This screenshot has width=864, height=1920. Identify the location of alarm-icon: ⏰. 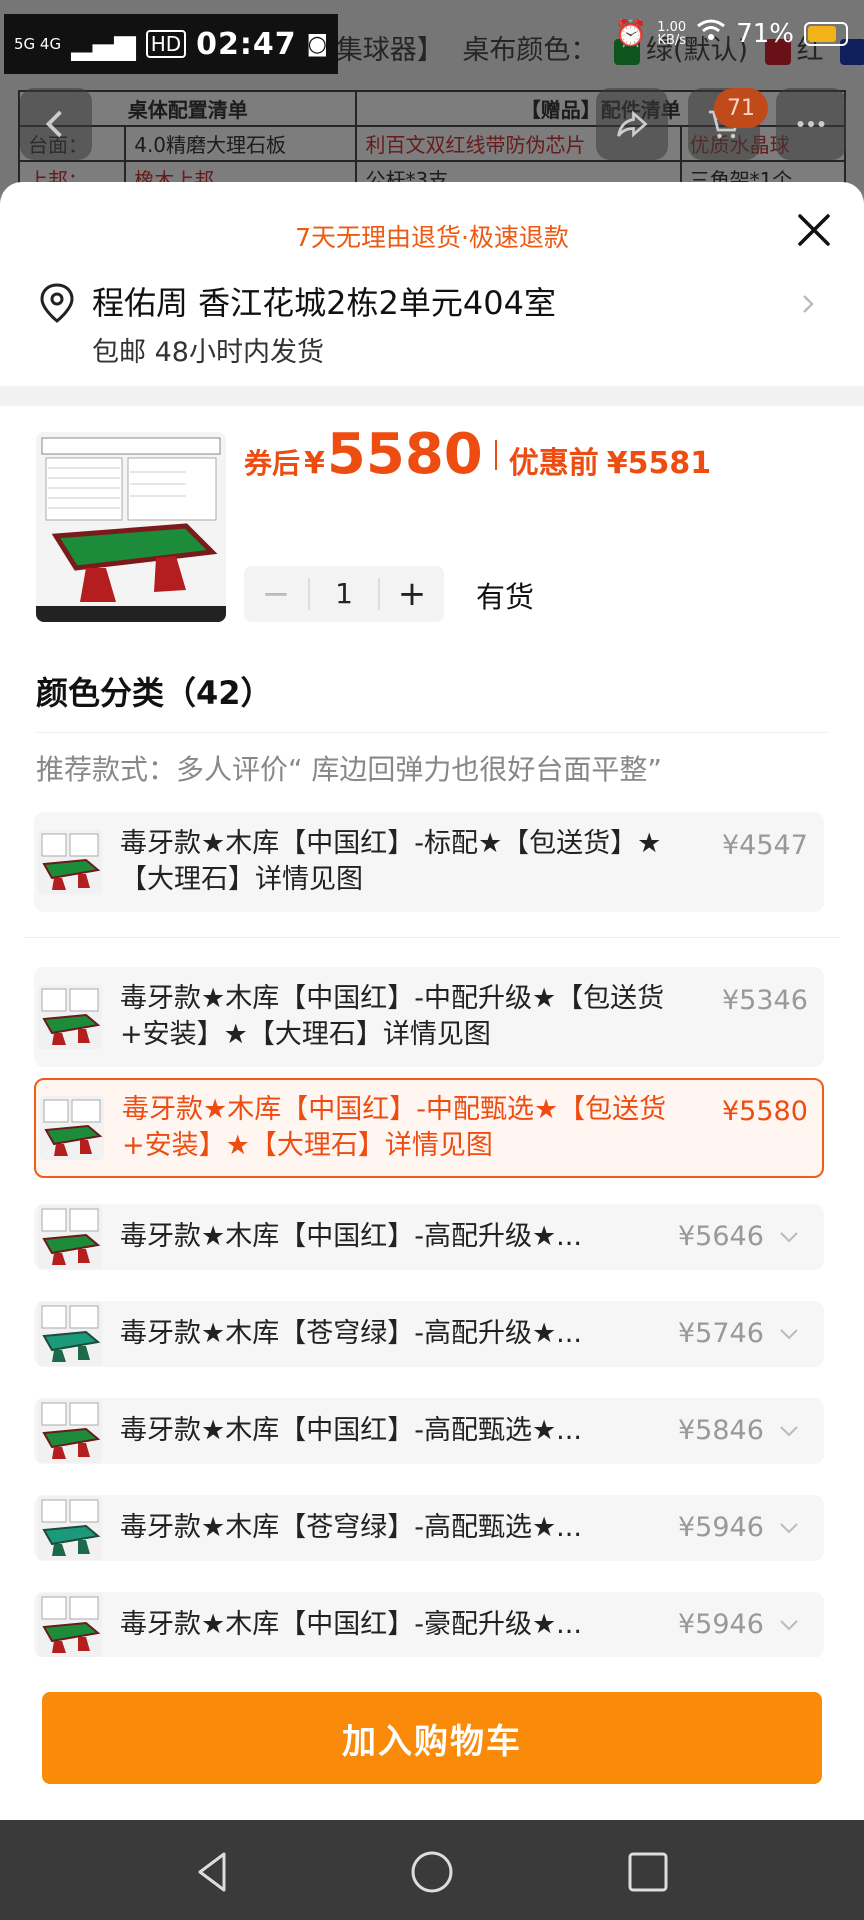
(631, 33).